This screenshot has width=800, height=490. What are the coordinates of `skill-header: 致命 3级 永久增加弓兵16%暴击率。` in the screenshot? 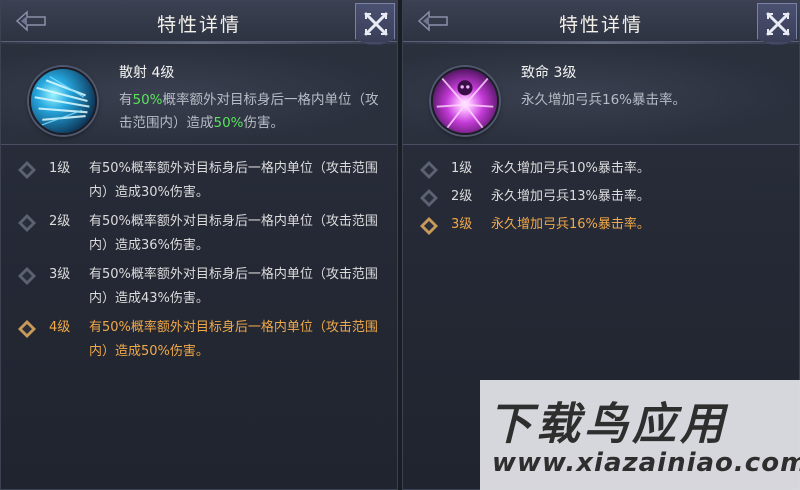 It's located at (601, 95).